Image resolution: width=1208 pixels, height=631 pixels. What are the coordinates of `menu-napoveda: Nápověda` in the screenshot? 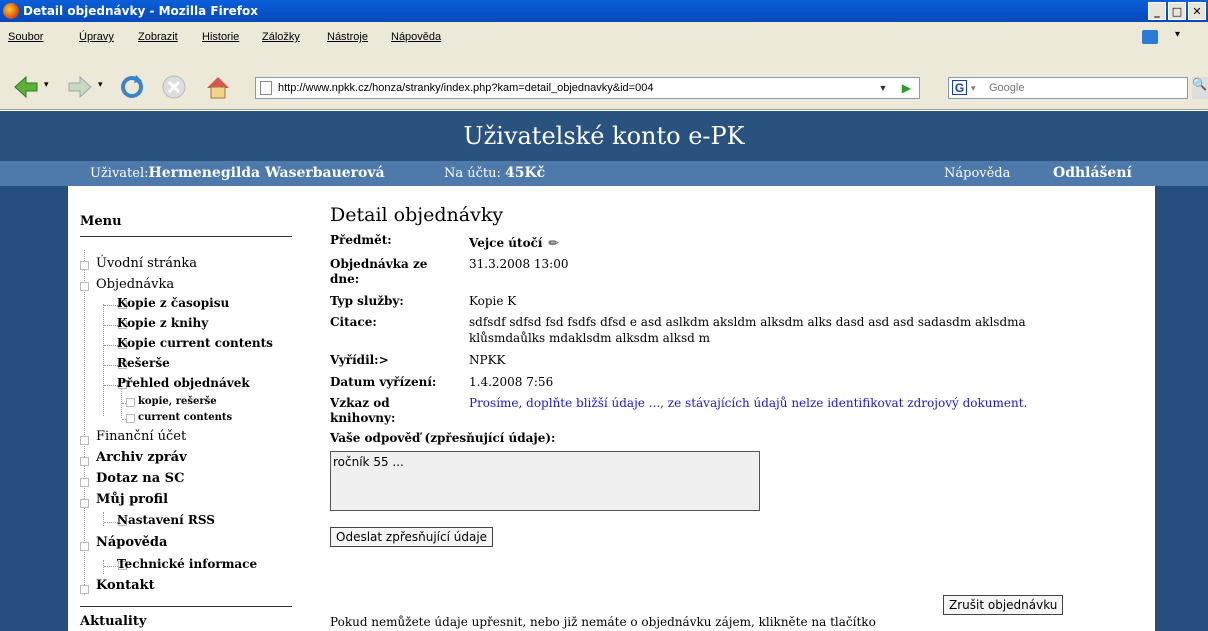 It's located at (416, 37).